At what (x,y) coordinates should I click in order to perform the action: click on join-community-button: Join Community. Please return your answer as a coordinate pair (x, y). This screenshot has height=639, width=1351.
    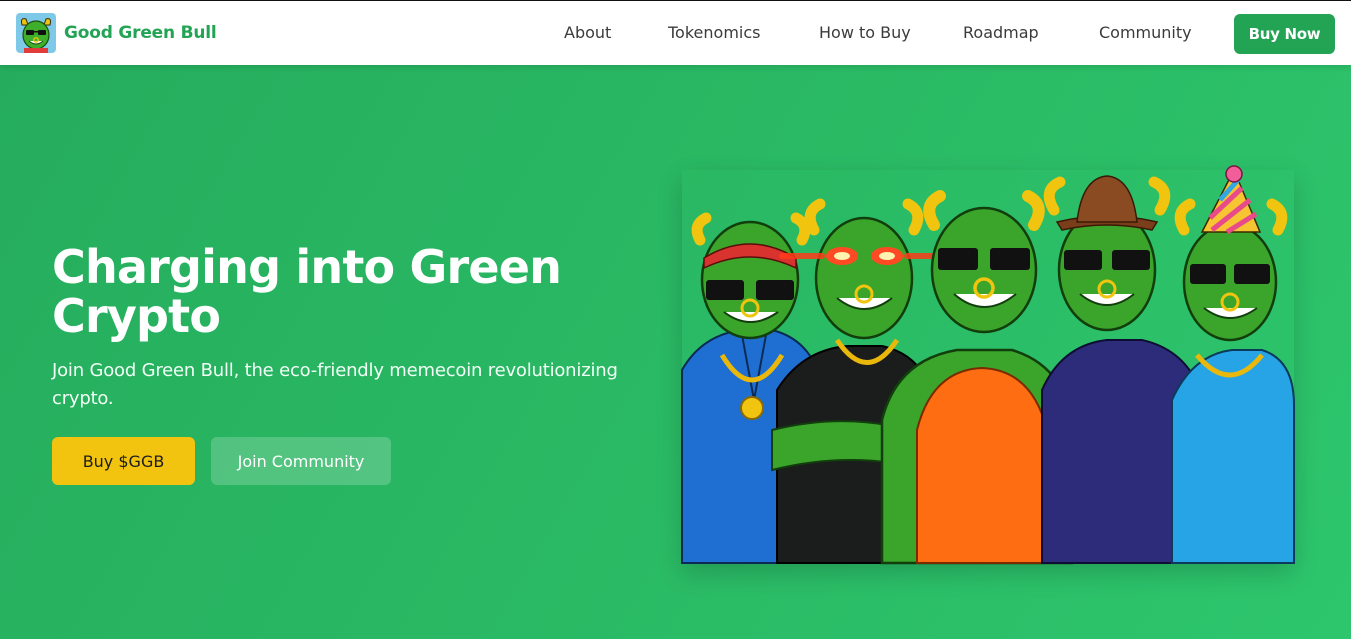
    Looking at the image, I should click on (301, 461).